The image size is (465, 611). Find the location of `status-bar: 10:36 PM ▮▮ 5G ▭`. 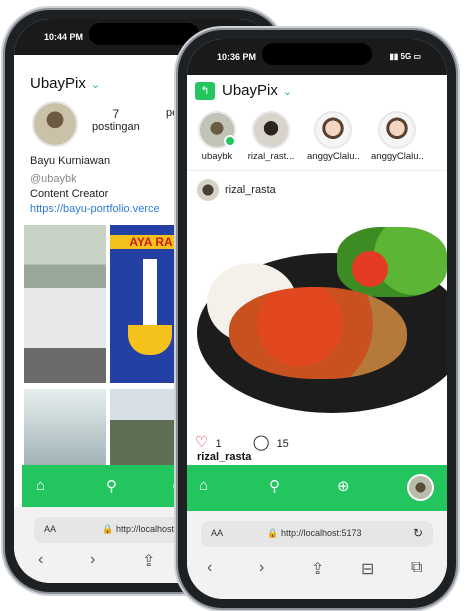

status-bar: 10:36 PM ▮▮ 5G ▭ is located at coordinates (317, 57).